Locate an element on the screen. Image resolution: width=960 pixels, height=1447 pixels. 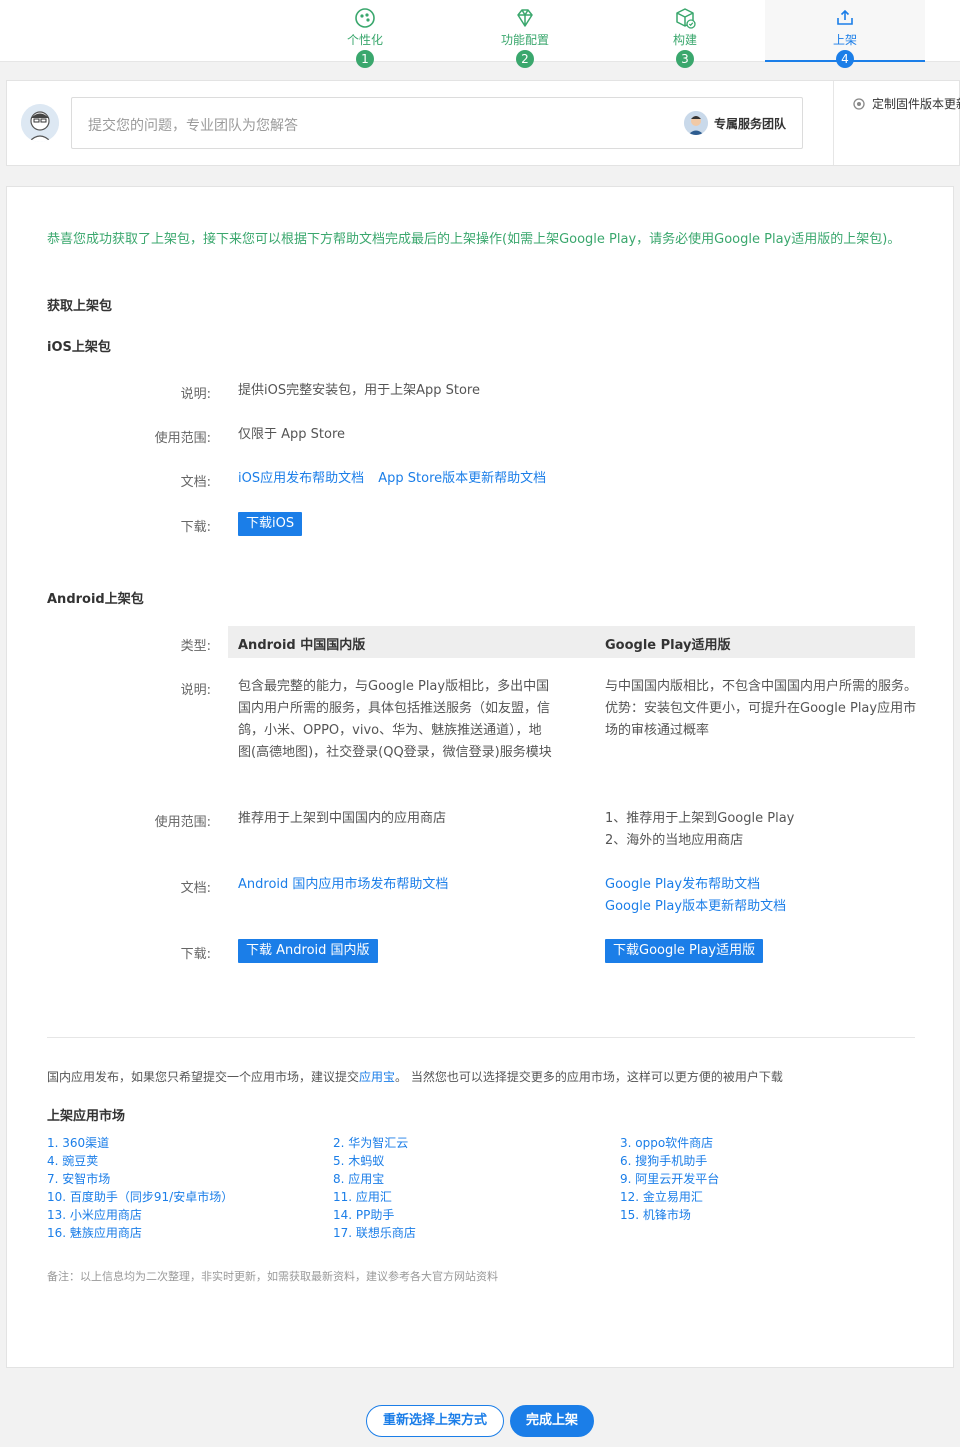
market-list-title: 上架应用市场 is located at coordinates (86, 1116).